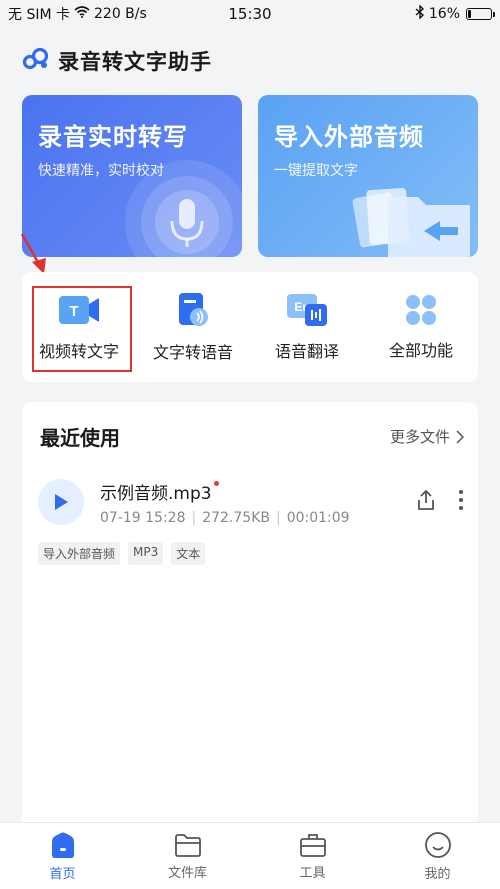 The width and height of the screenshot is (500, 889). I want to click on status-right: 16%, so click(455, 13).